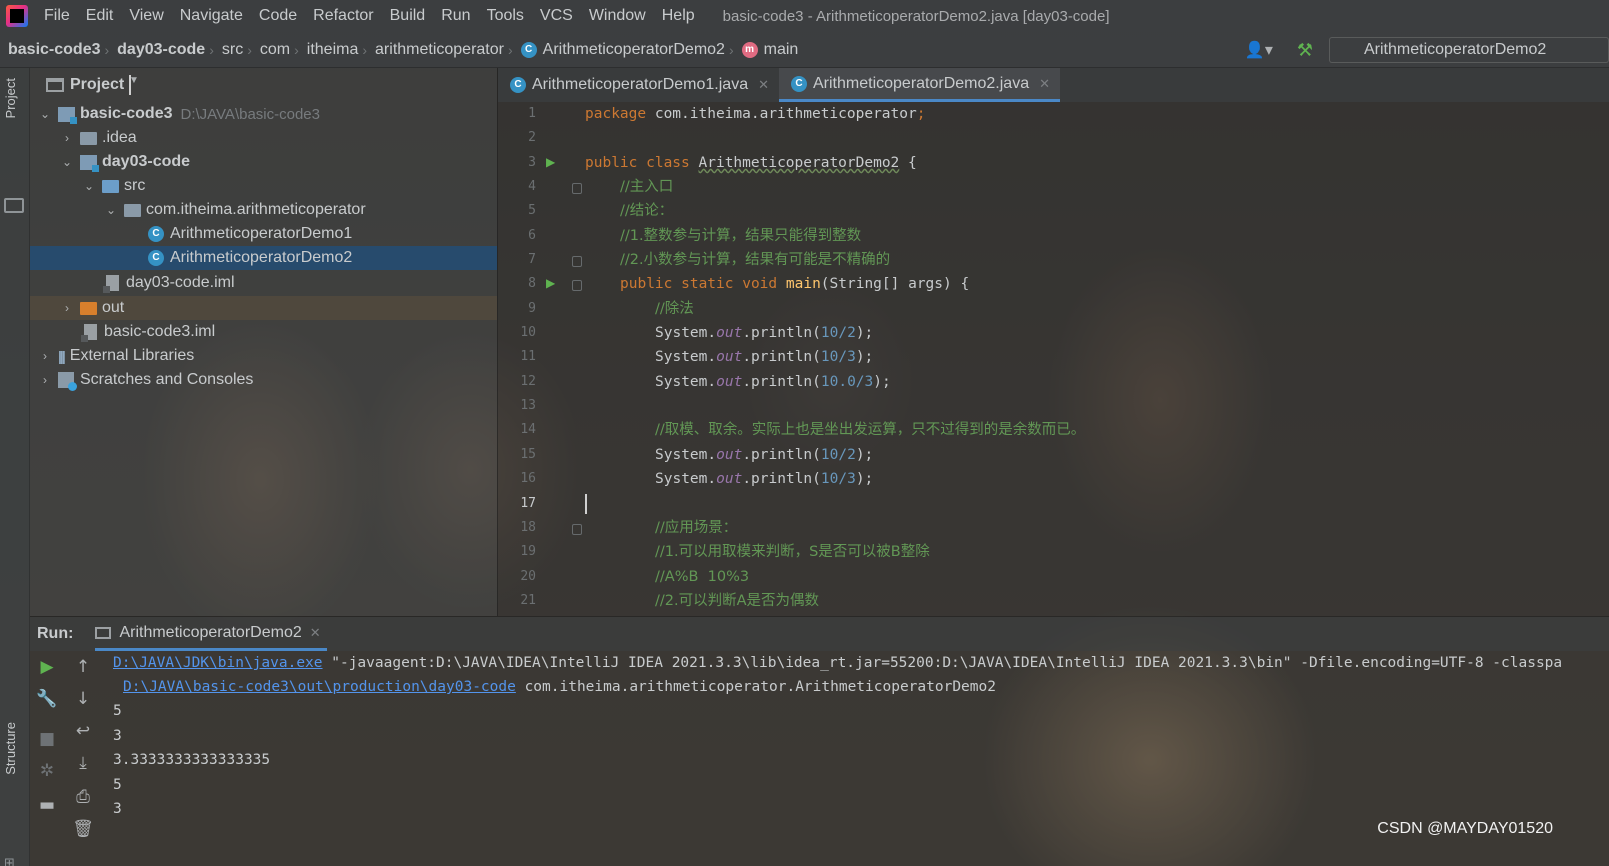  I want to click on breadcrumb-src: src, so click(230, 50).